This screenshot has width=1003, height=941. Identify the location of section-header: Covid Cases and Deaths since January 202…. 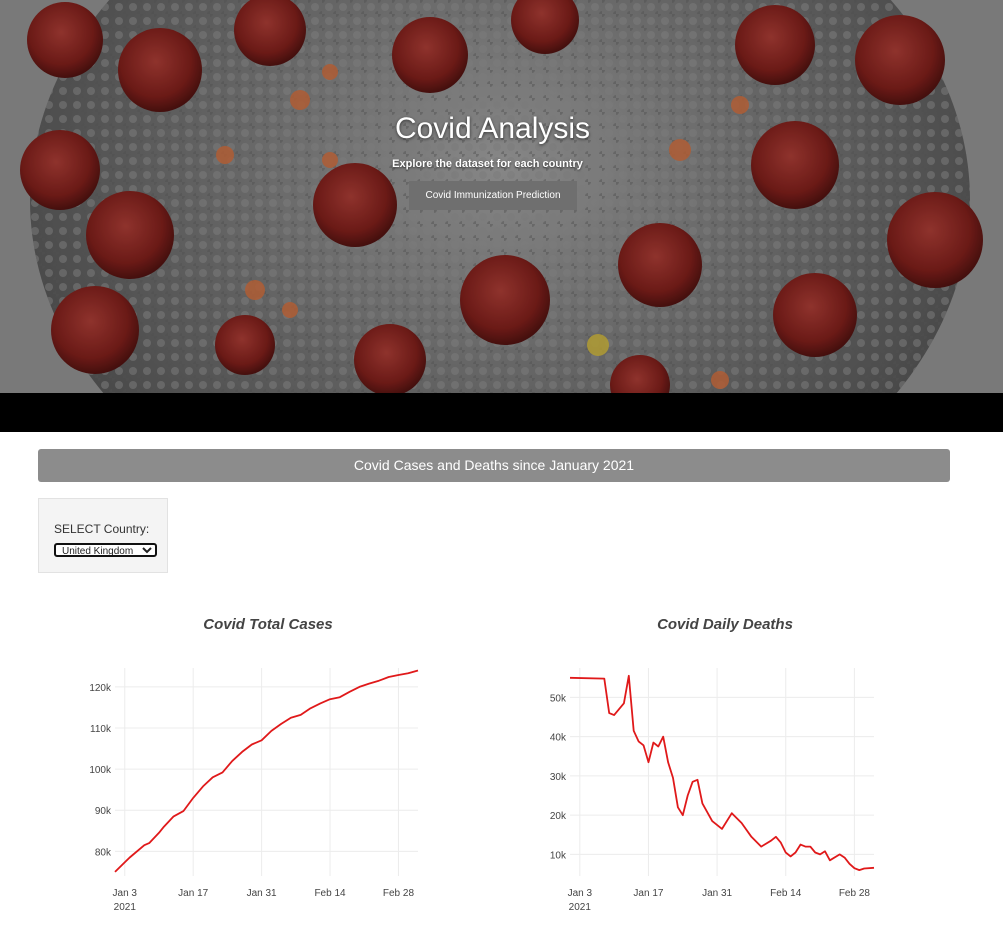
(494, 465).